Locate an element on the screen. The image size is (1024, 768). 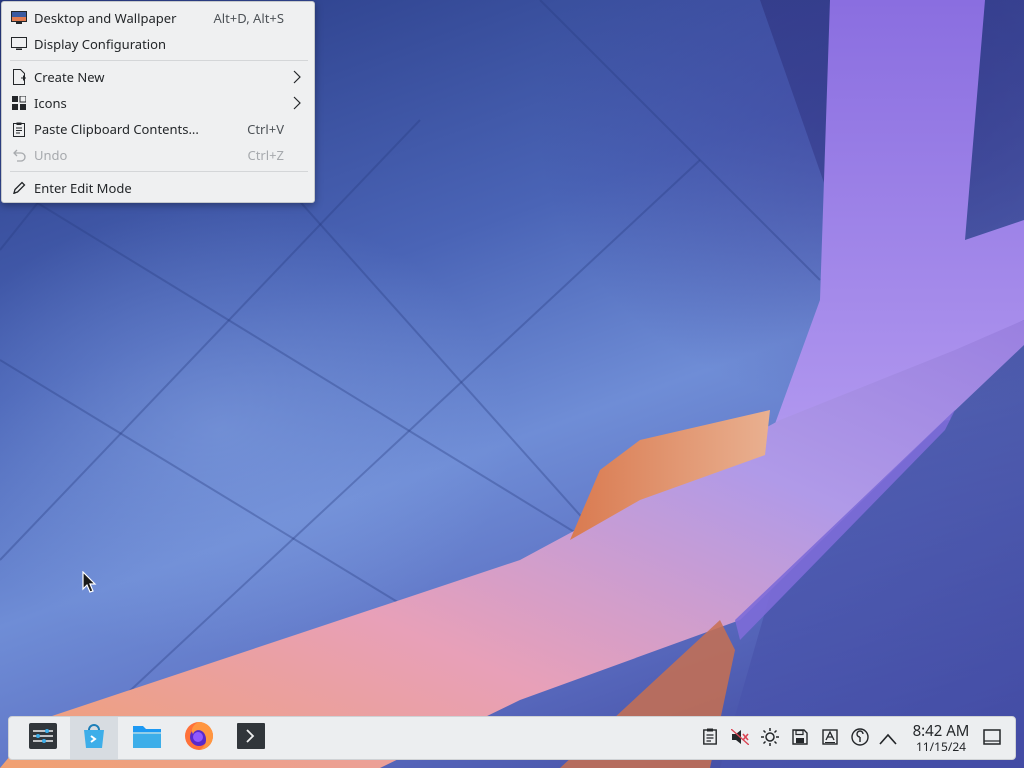
taskbar-app-discover is located at coordinates (94, 738).